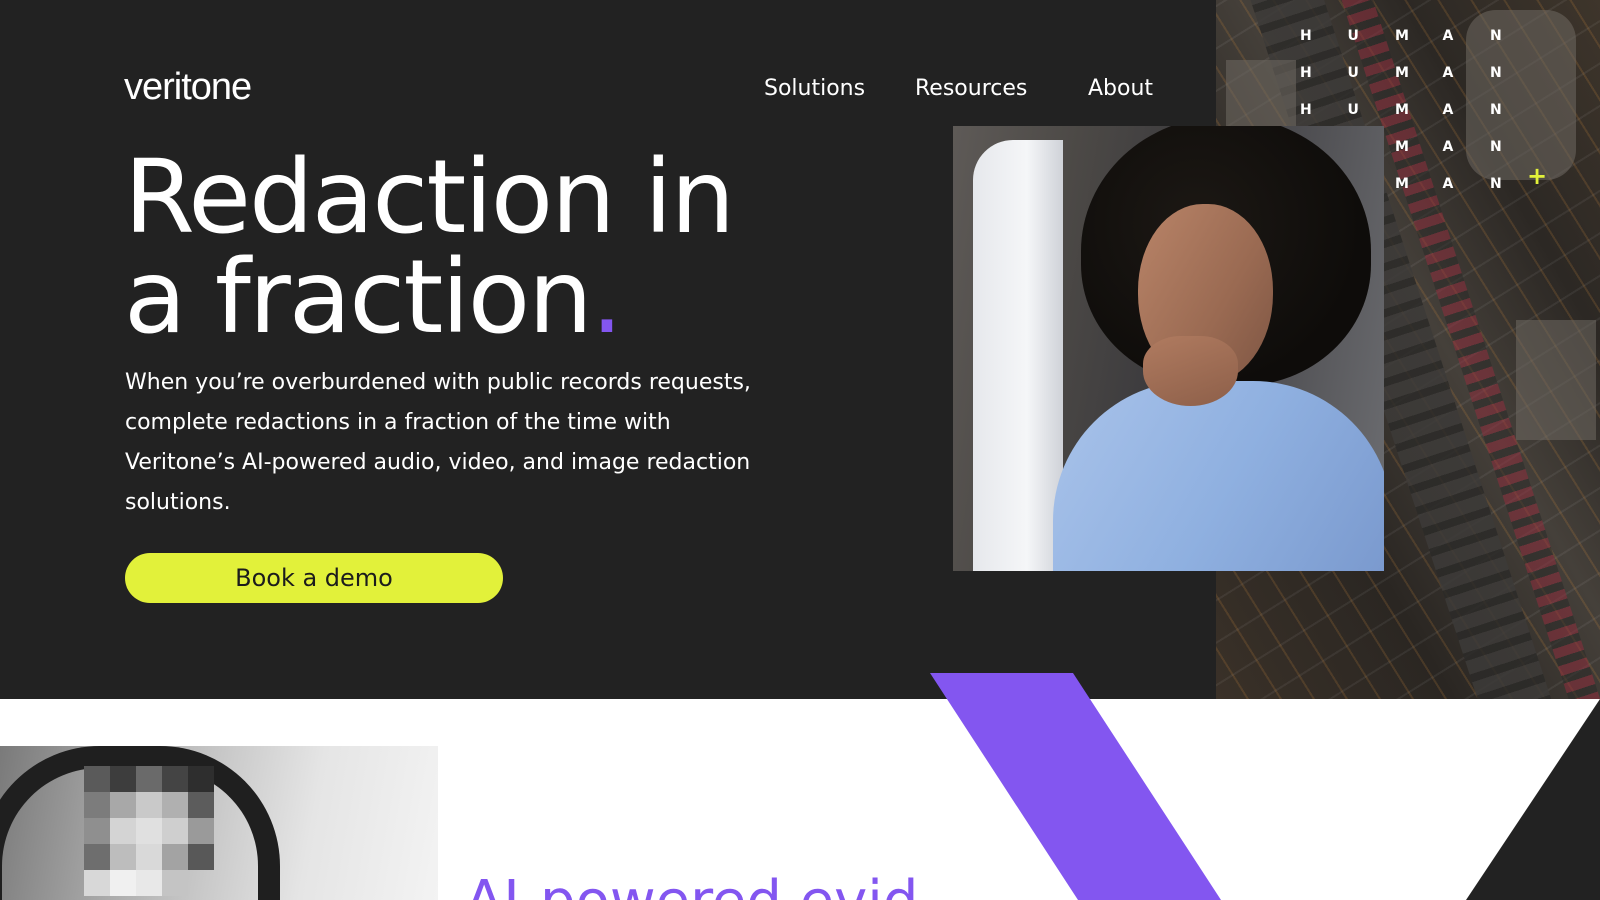 This screenshot has width=1600, height=900. Describe the element at coordinates (971, 88) in the screenshot. I see `nav-resources: Resources` at that location.